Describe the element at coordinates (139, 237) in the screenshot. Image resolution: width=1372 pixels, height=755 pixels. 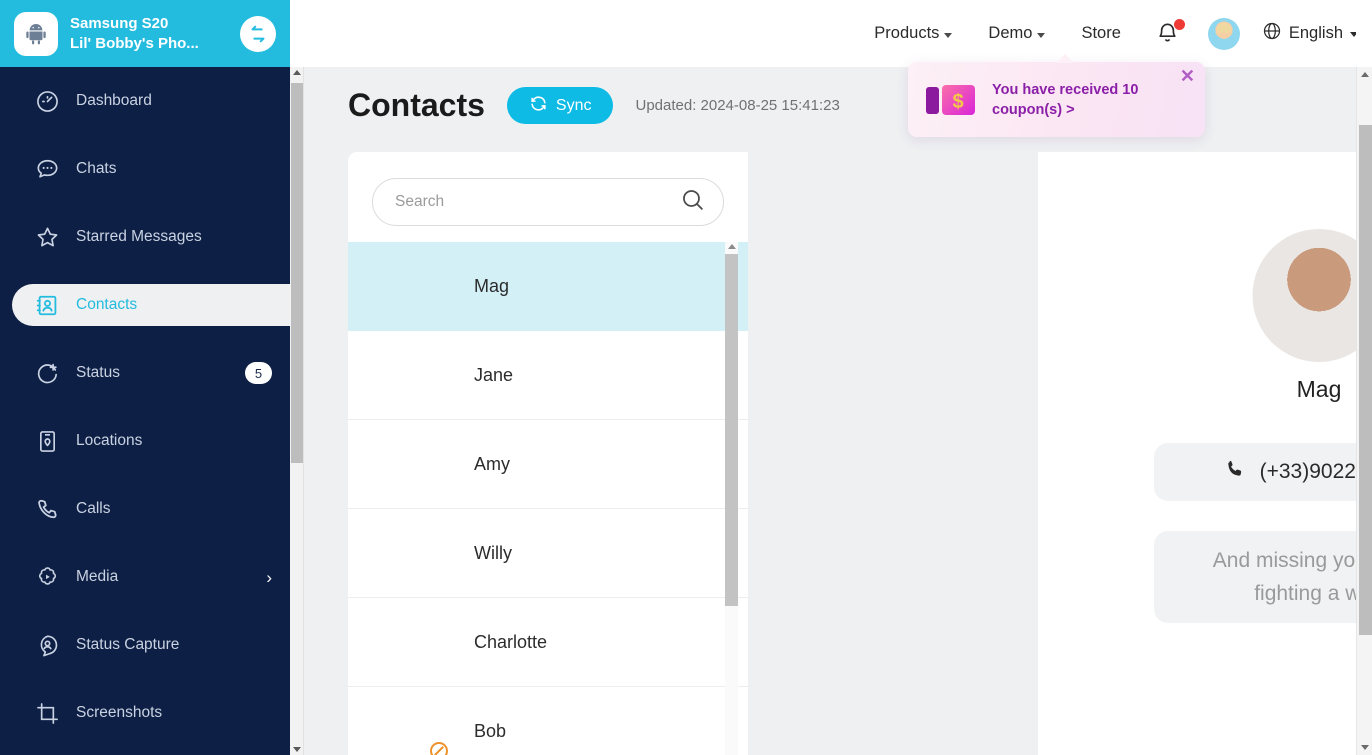
I see `sidebar-item-label: Starred Messages` at that location.